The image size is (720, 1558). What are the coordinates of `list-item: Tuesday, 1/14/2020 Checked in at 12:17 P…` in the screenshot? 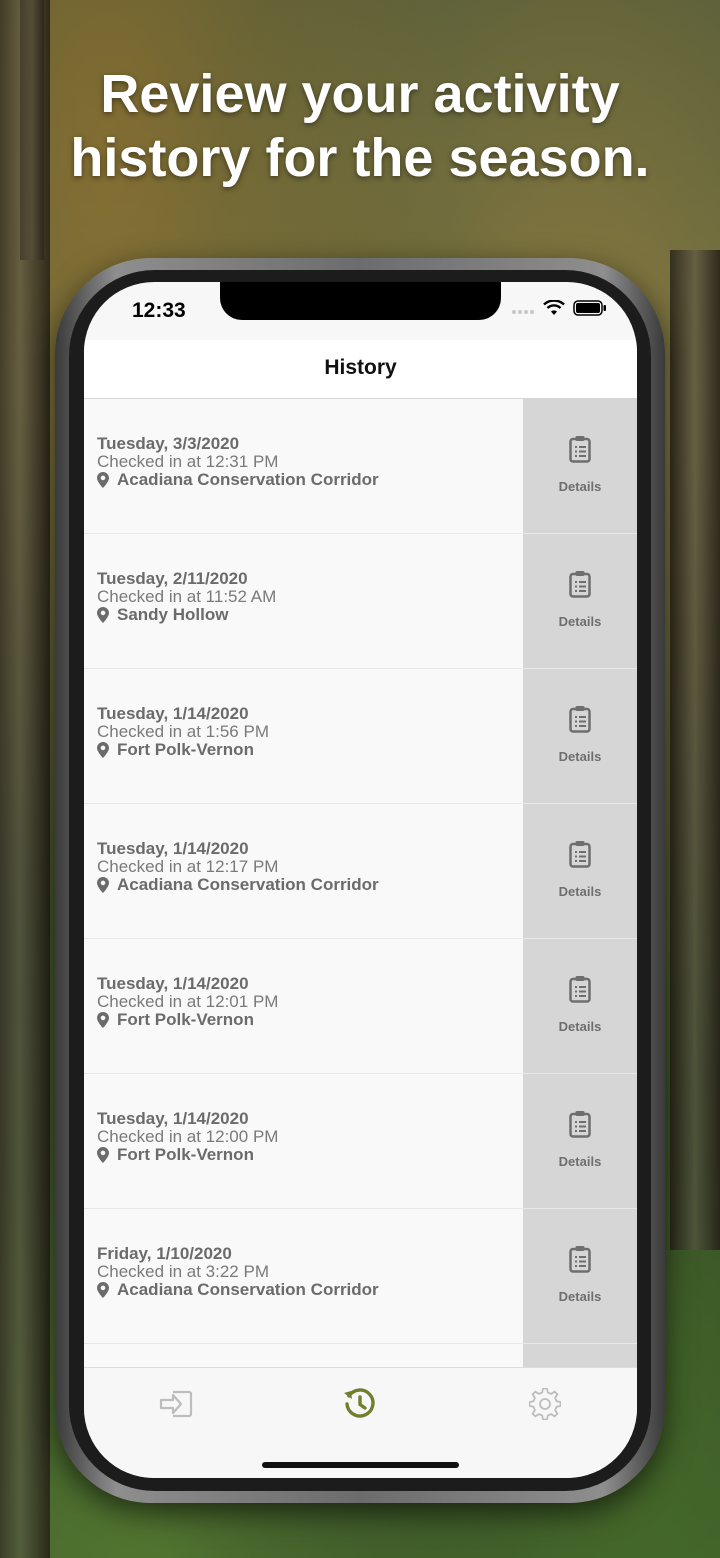 It's located at (360, 871).